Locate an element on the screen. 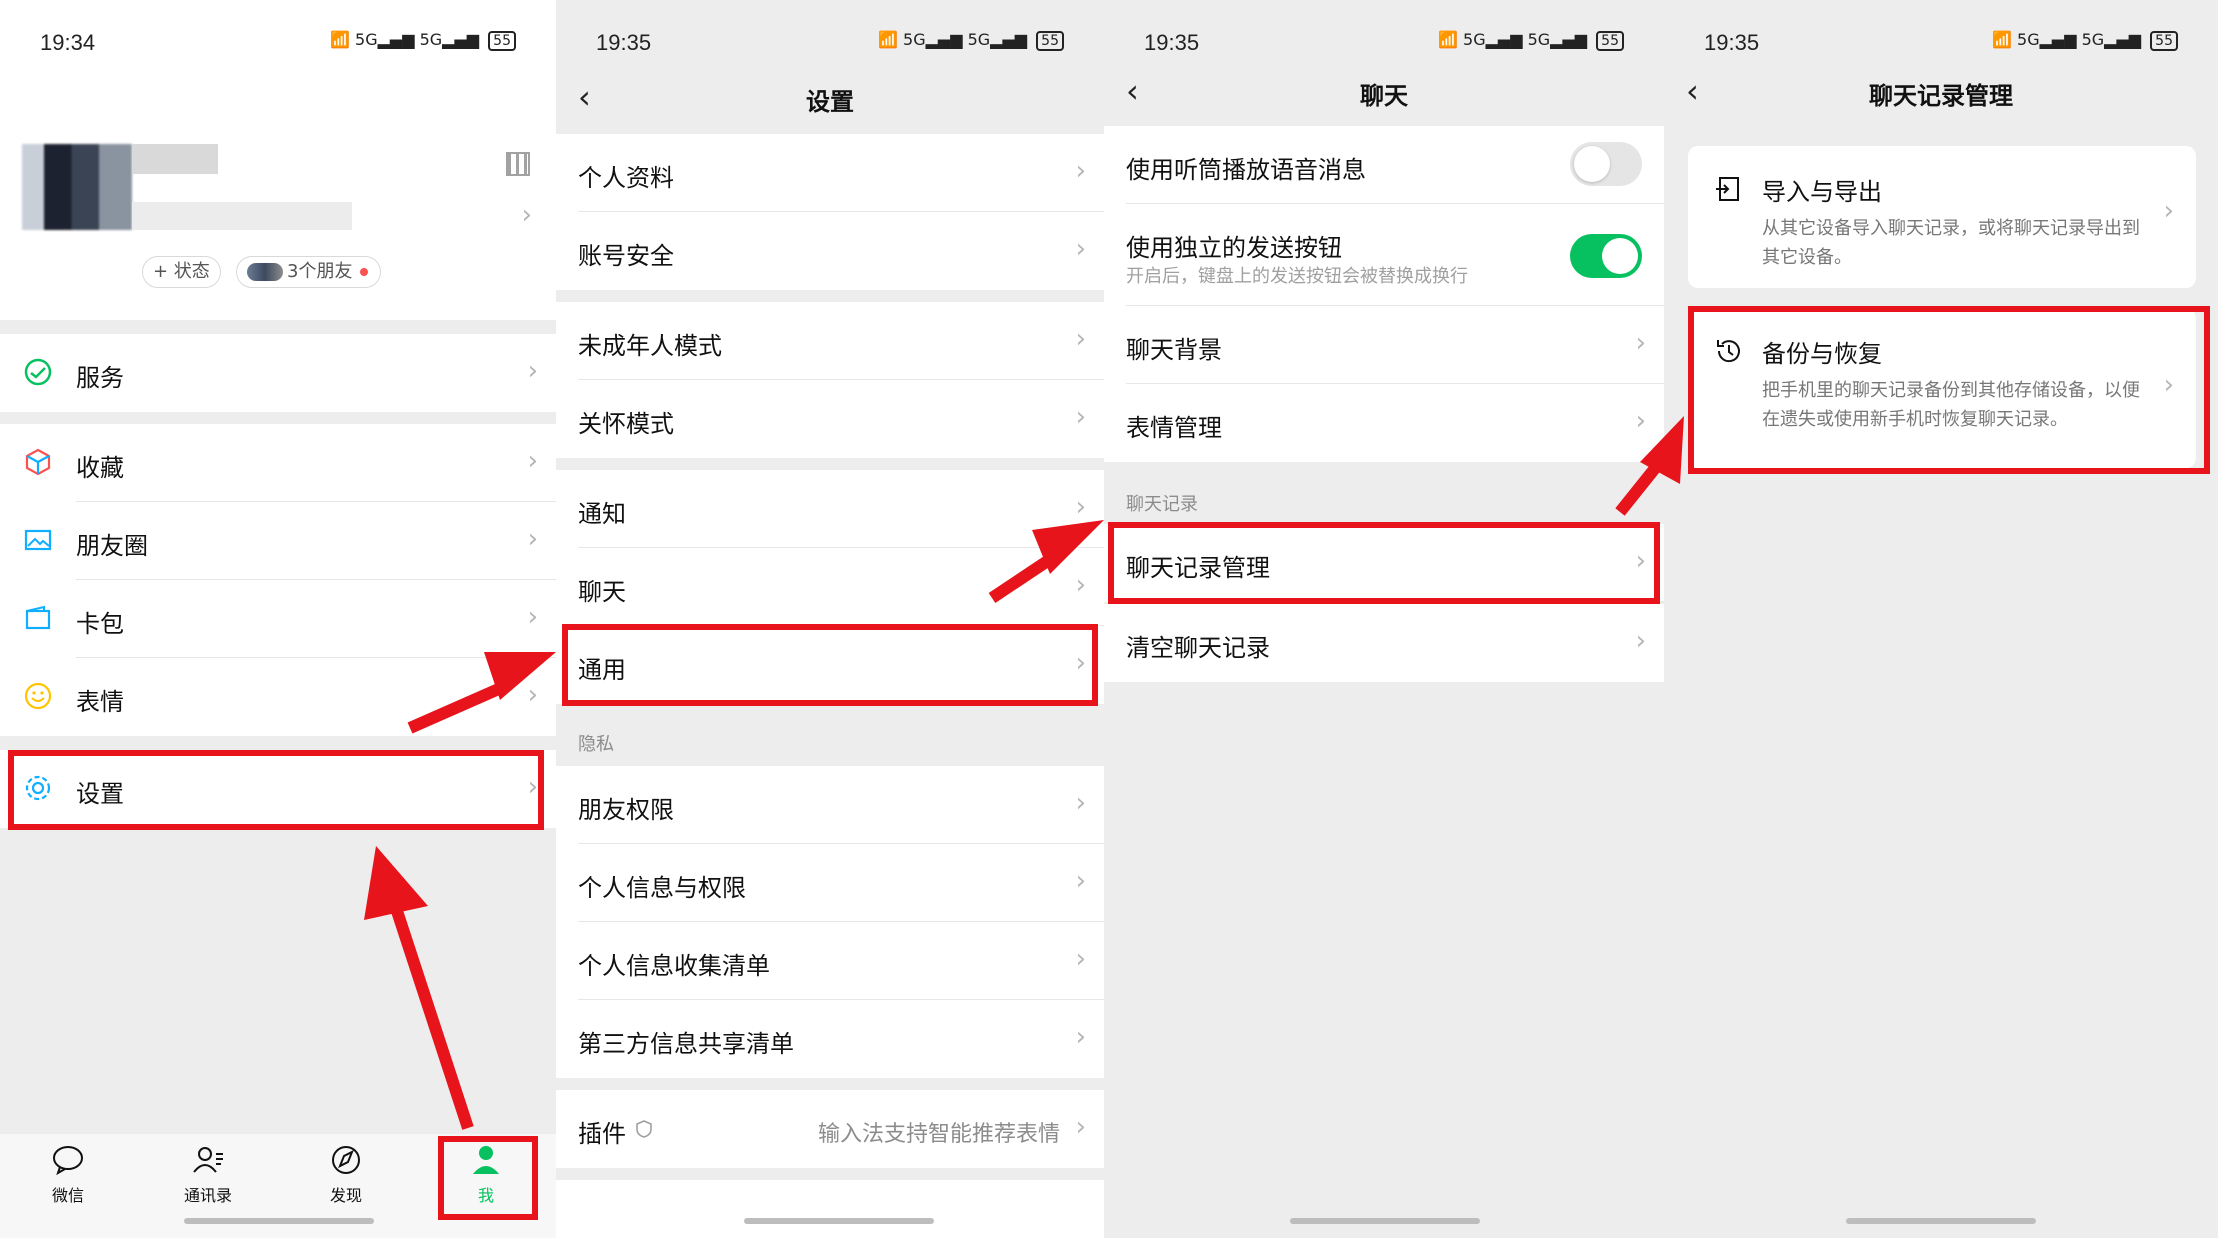  wallet-icon is located at coordinates (38, 617).